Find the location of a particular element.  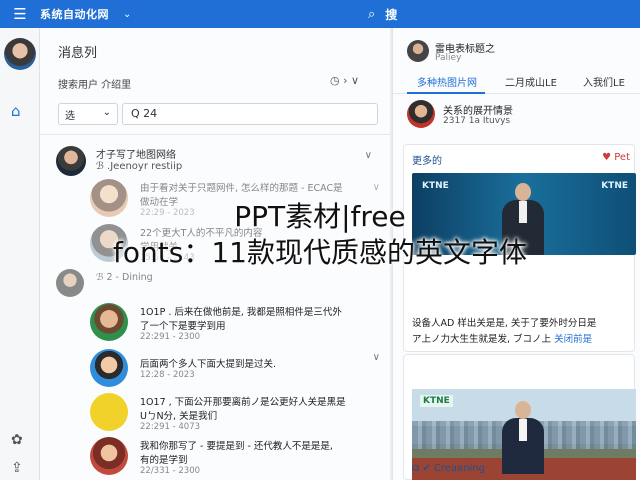

gift-icon: ✿ is located at coordinates (17, 440).